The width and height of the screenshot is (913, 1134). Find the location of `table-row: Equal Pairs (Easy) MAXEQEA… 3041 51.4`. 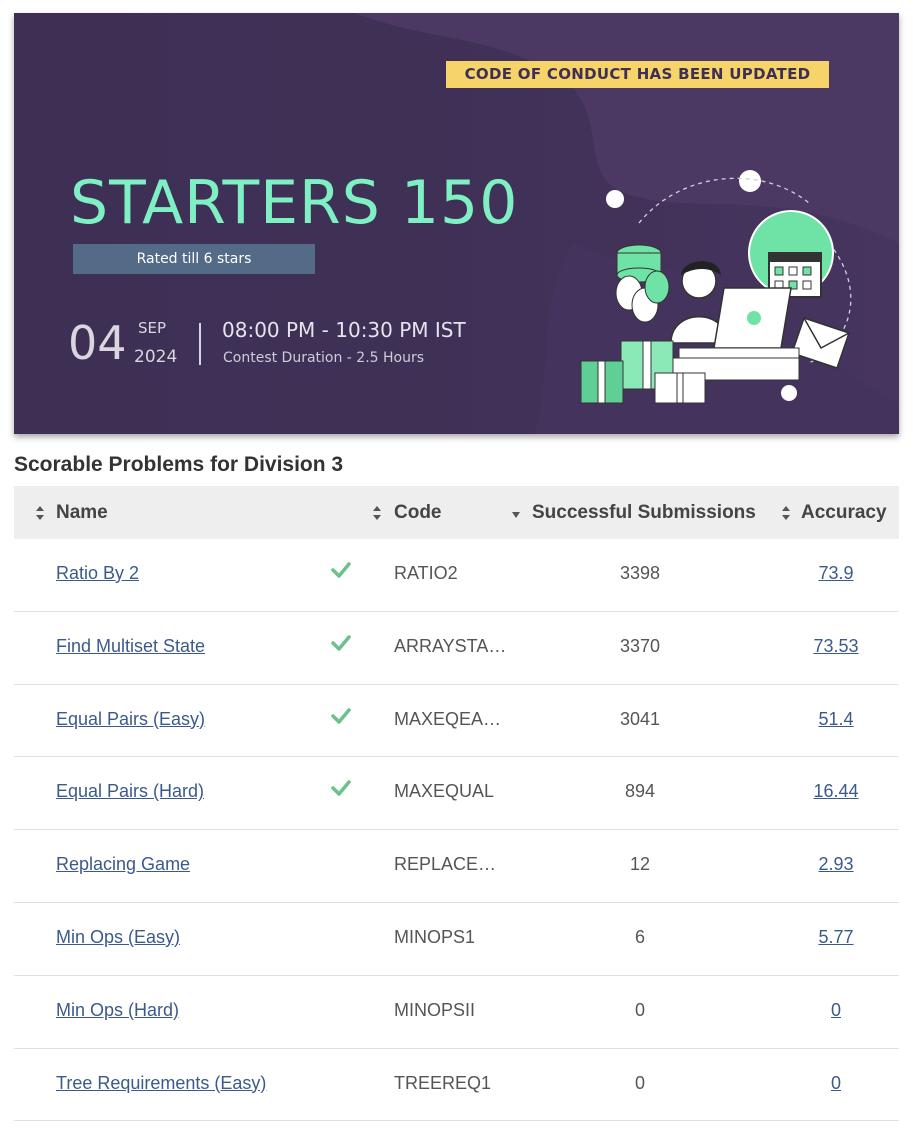

table-row: Equal Pairs (Easy) MAXEQEA… 3041 51.4 is located at coordinates (456, 721).